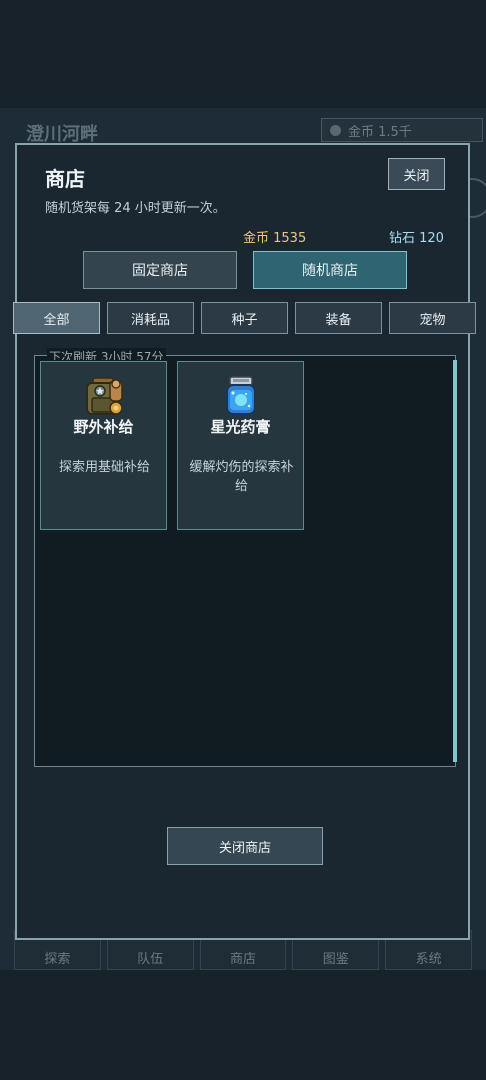  Describe the element at coordinates (245, 846) in the screenshot. I see `close-shop-button: 关闭商店` at that location.